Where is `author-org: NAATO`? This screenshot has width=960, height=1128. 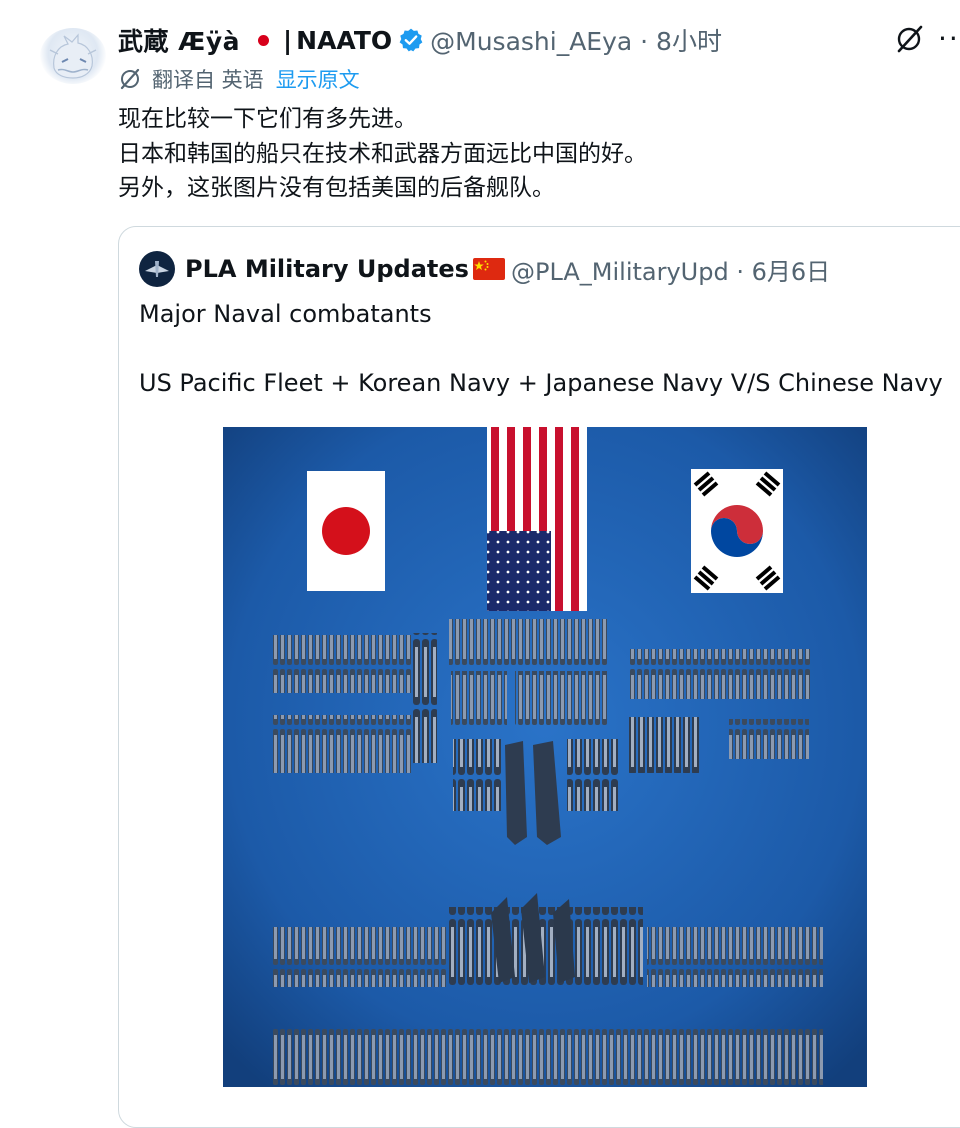
author-org: NAATO is located at coordinates (344, 40).